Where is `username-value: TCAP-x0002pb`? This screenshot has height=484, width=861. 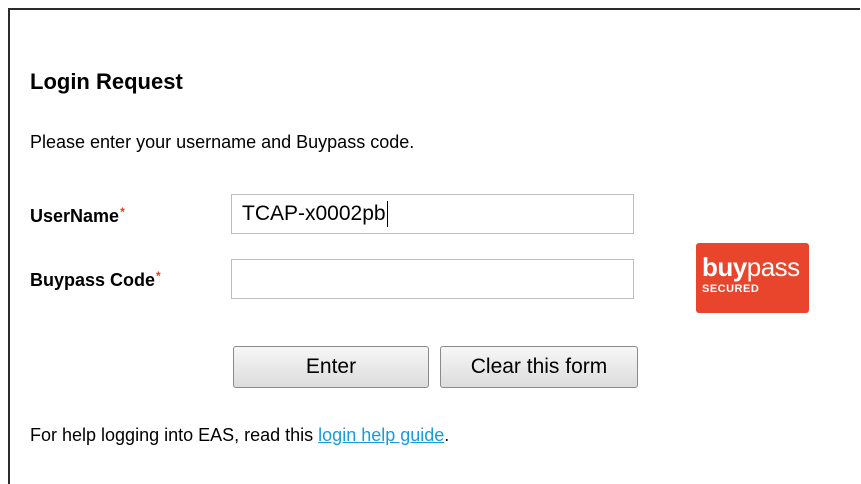 username-value: TCAP-x0002pb is located at coordinates (314, 213).